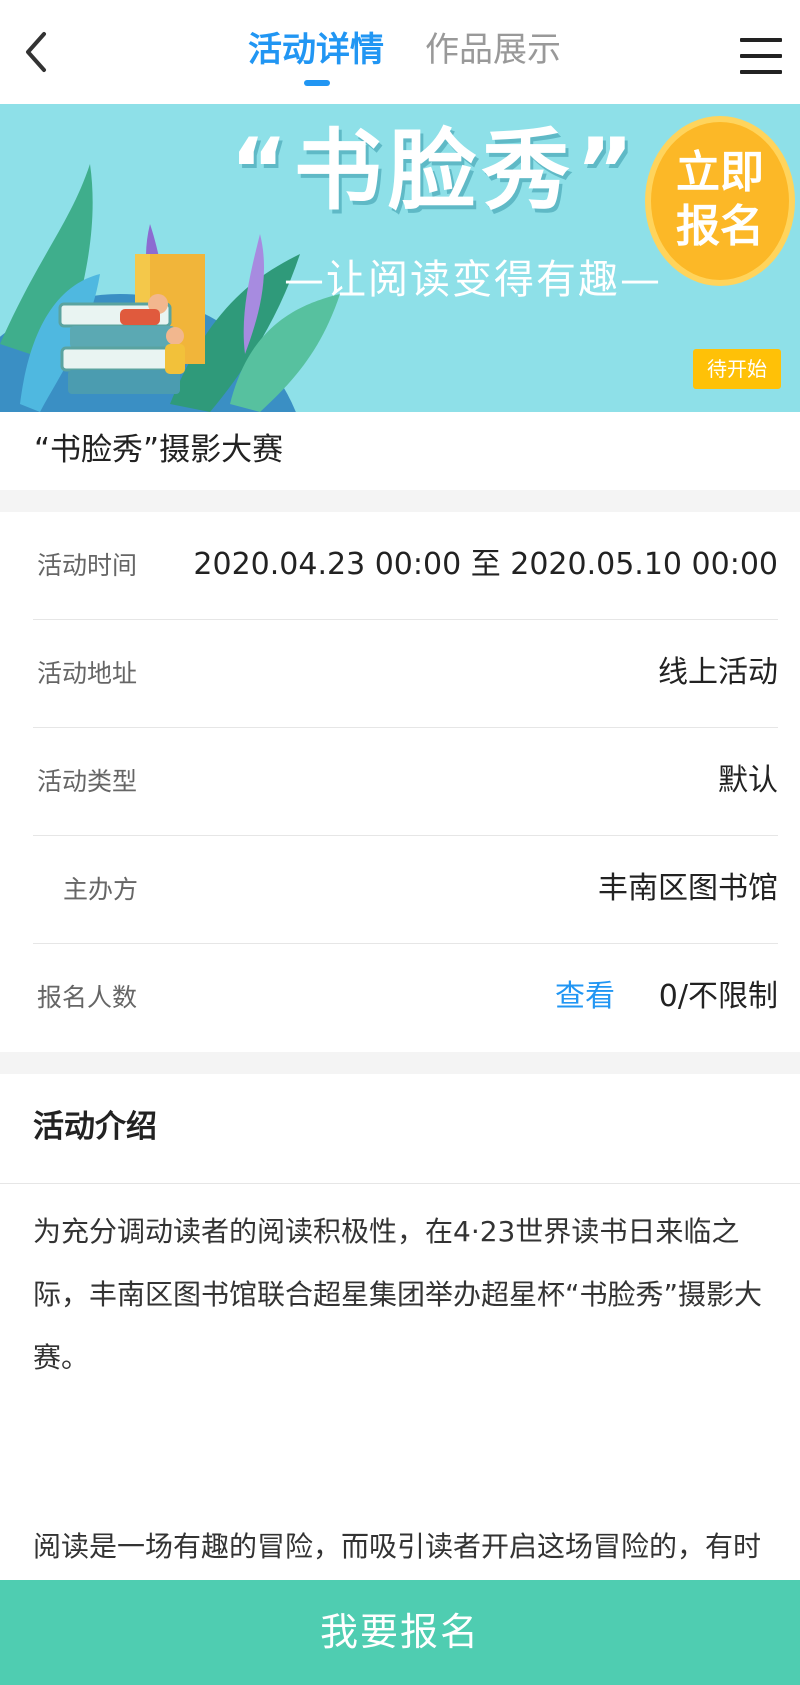 The height and width of the screenshot is (1685, 800). Describe the element at coordinates (585, 997) in the screenshot. I see `view-signups-link: 查看` at that location.